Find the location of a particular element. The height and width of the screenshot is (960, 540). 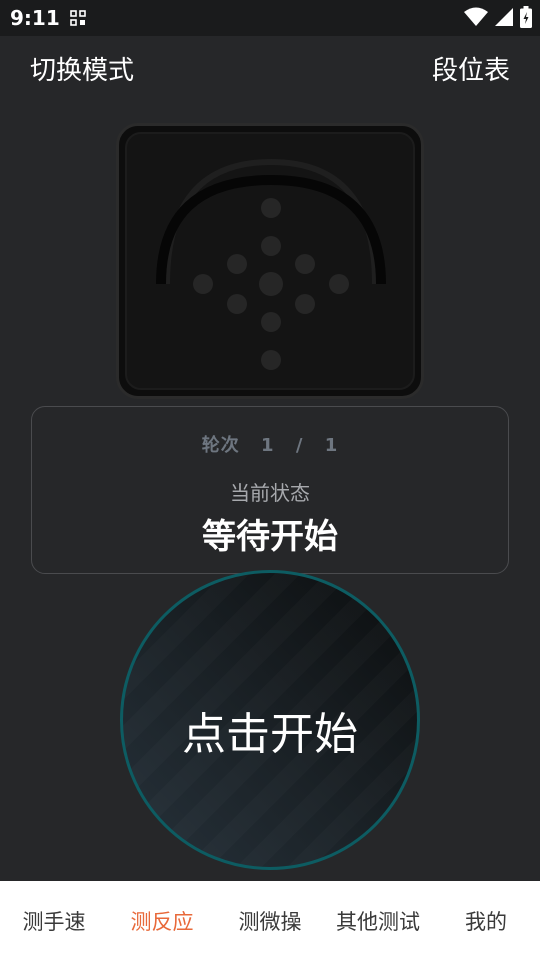

start-button-label: 点击开始 is located at coordinates (270, 734).